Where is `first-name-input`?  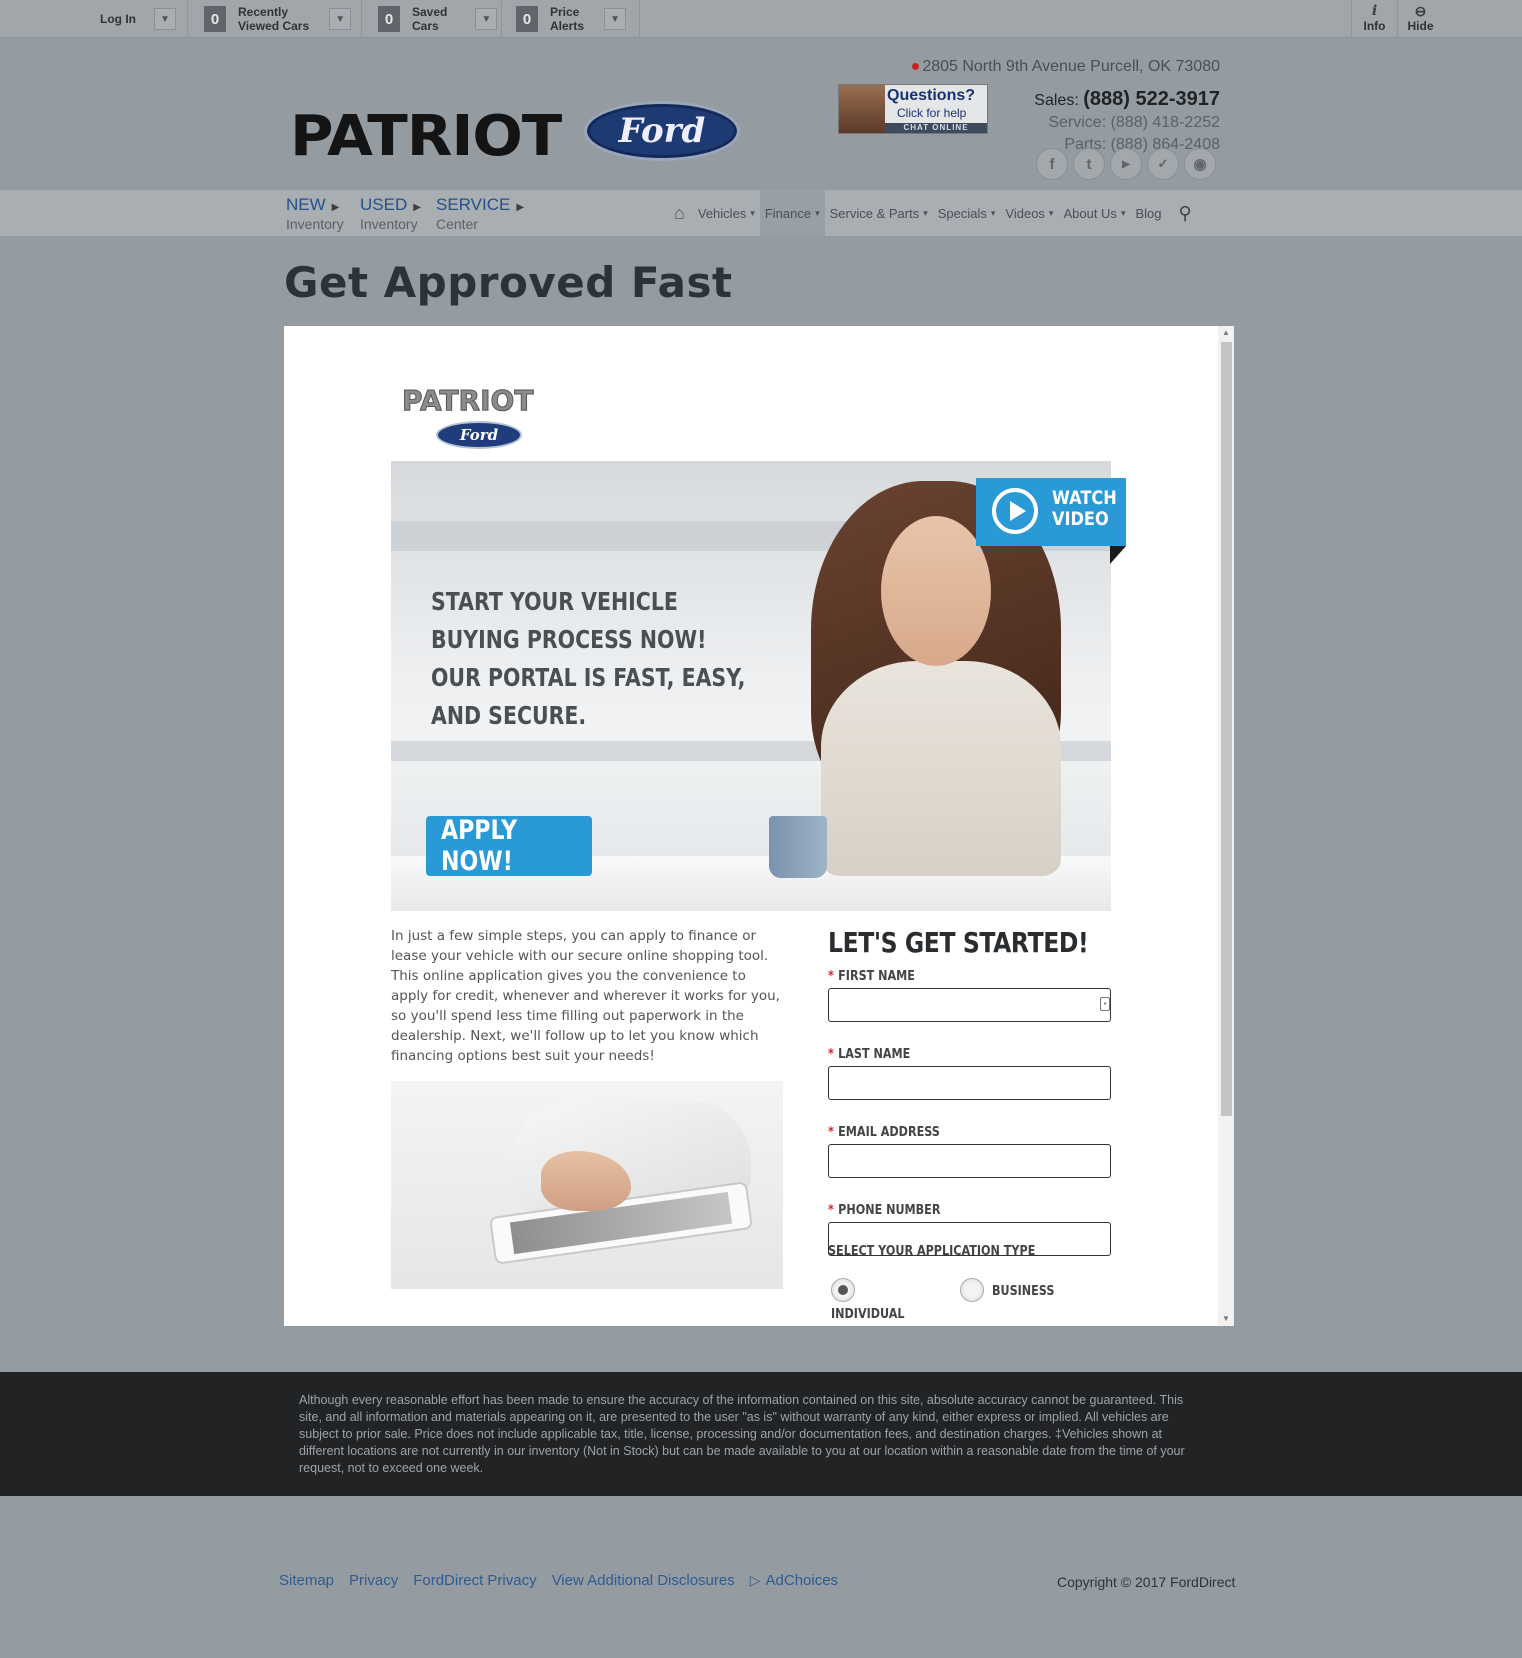
first-name-input is located at coordinates (969, 1005).